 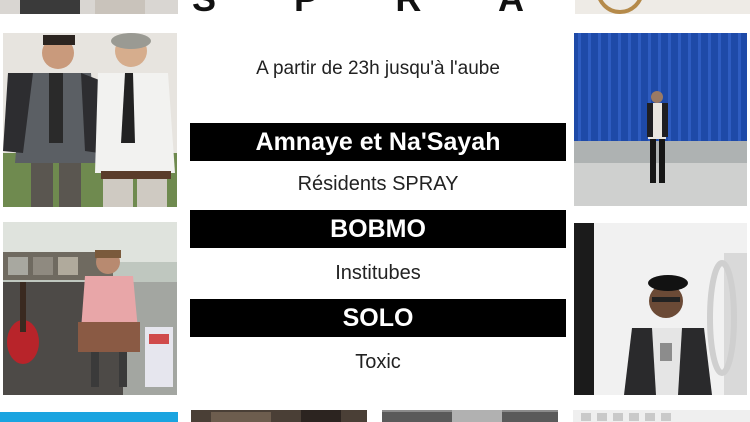 What do you see at coordinates (89, 416) in the screenshot?
I see `bottom-left-photo` at bounding box center [89, 416].